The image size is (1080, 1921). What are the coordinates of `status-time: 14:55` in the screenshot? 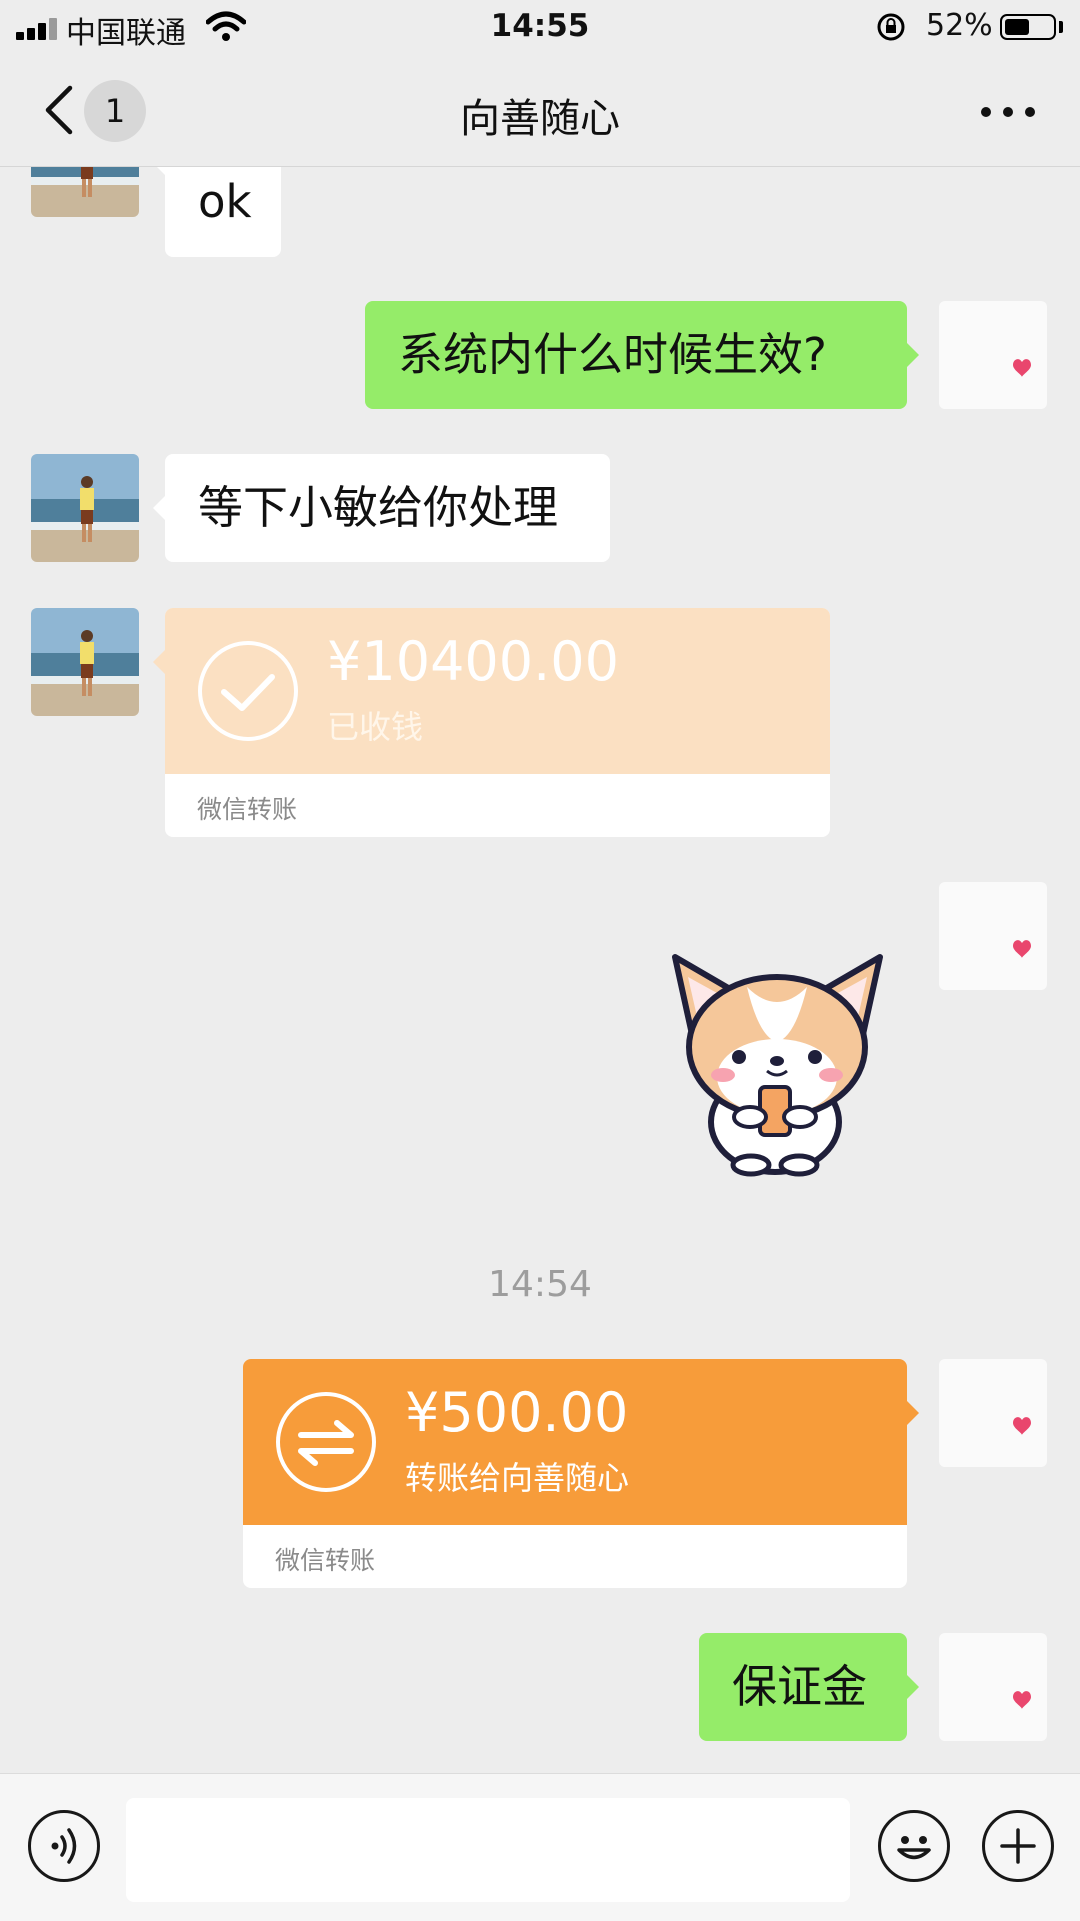 It's located at (540, 26).